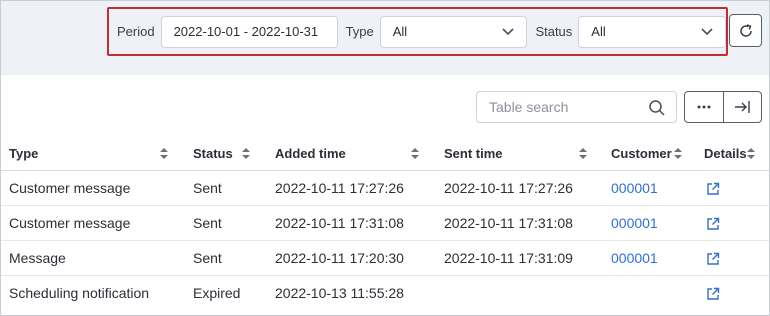  I want to click on type-label: Type, so click(359, 31).